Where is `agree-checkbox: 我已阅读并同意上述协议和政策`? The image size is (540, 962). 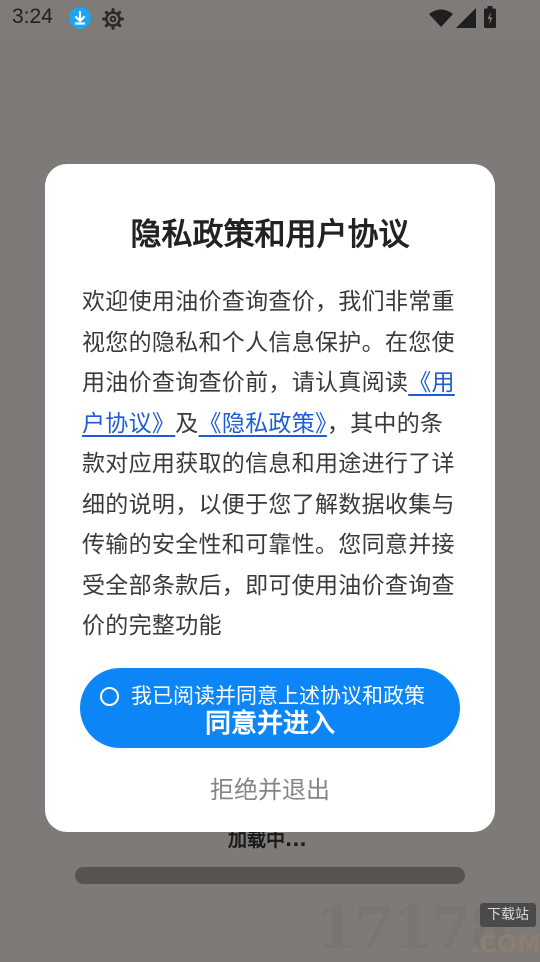 agree-checkbox: 我已阅读并同意上述协议和政策 is located at coordinates (262, 696).